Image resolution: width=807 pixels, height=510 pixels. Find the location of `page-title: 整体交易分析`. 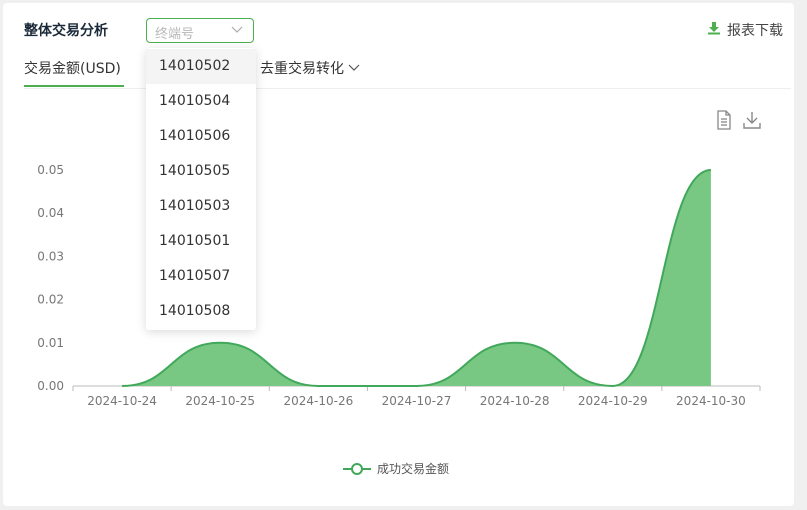

page-title: 整体交易分析 is located at coordinates (66, 31).